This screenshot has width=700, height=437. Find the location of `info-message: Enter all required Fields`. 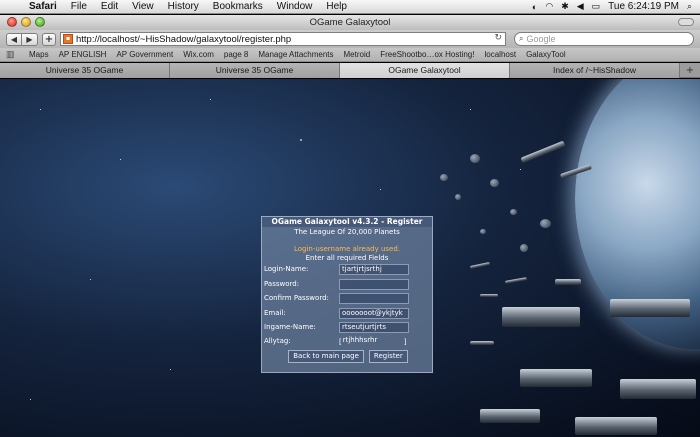

info-message: Enter all required Fields is located at coordinates (347, 258).